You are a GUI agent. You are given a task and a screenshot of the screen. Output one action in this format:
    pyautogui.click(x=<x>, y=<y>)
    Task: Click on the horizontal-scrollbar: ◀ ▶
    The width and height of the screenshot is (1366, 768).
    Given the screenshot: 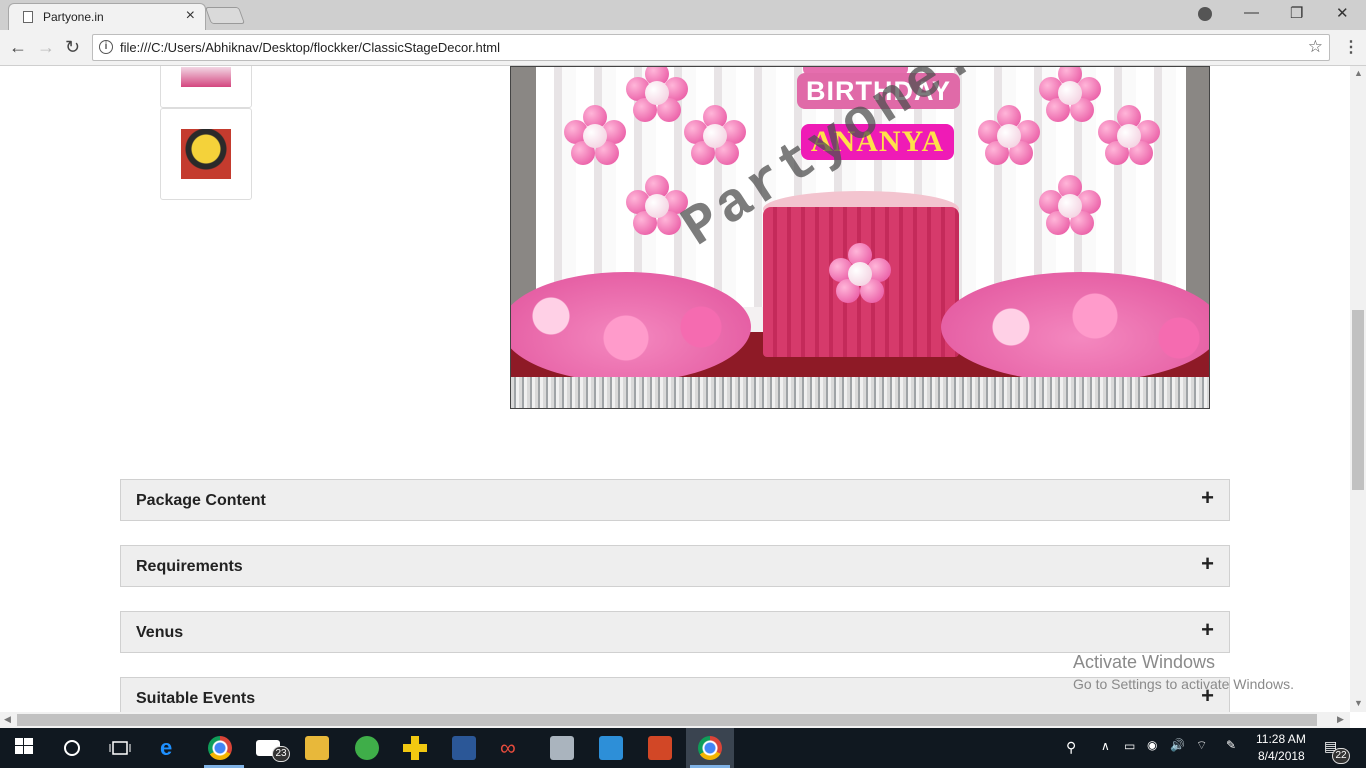 What is the action you would take?
    pyautogui.click(x=675, y=720)
    